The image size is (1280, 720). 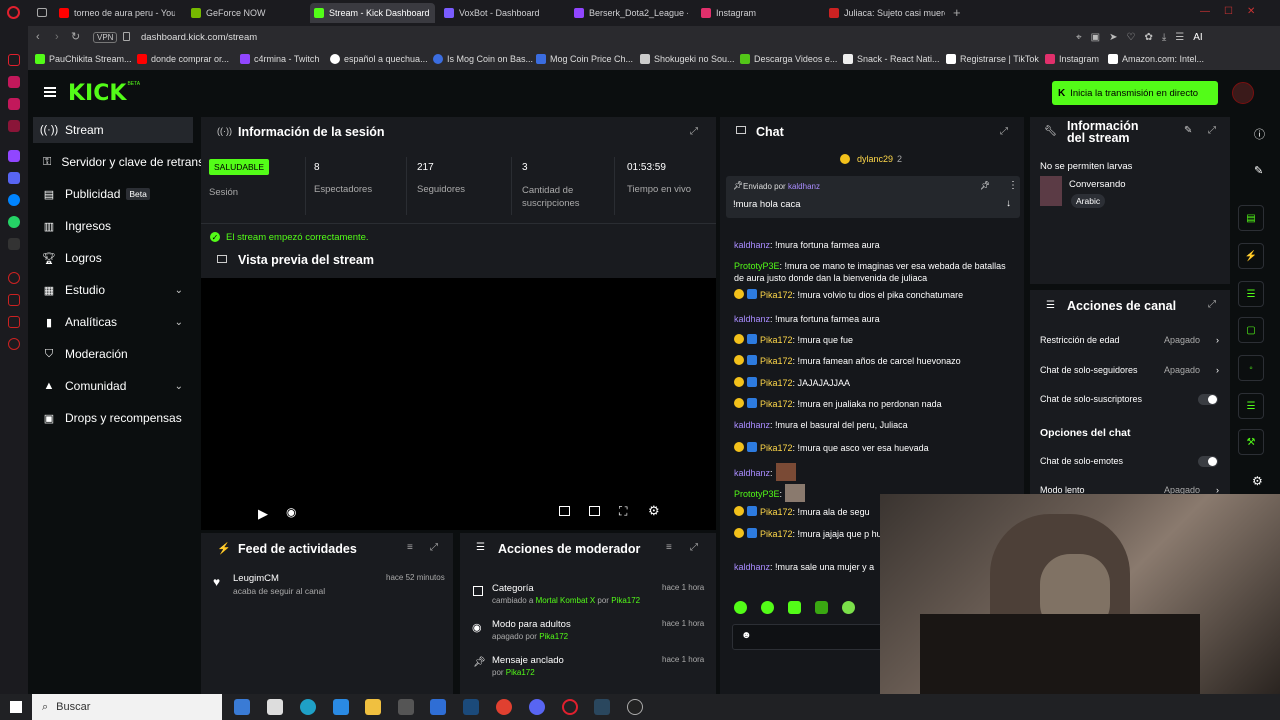 What do you see at coordinates (1072, 59) in the screenshot?
I see `bookmark: Instagram` at bounding box center [1072, 59].